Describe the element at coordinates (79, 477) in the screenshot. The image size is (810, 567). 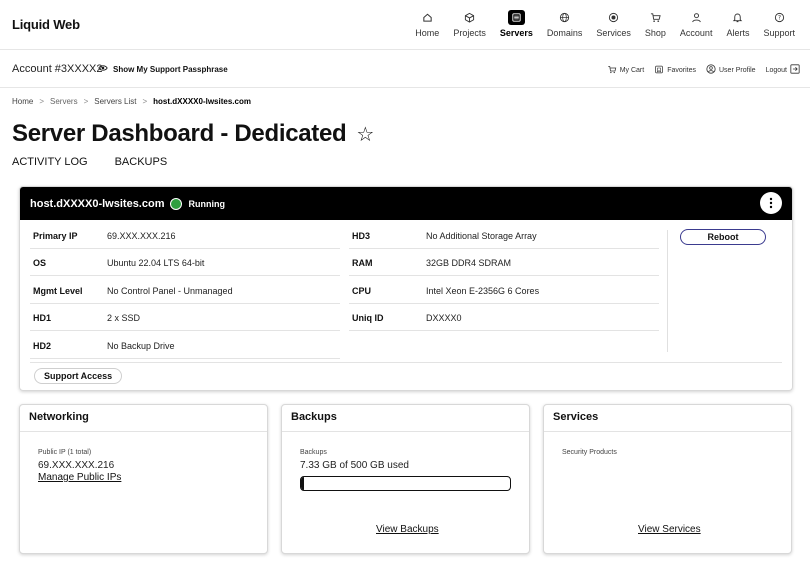
I see `manage-public-ips-link: Manage Public IPs` at that location.